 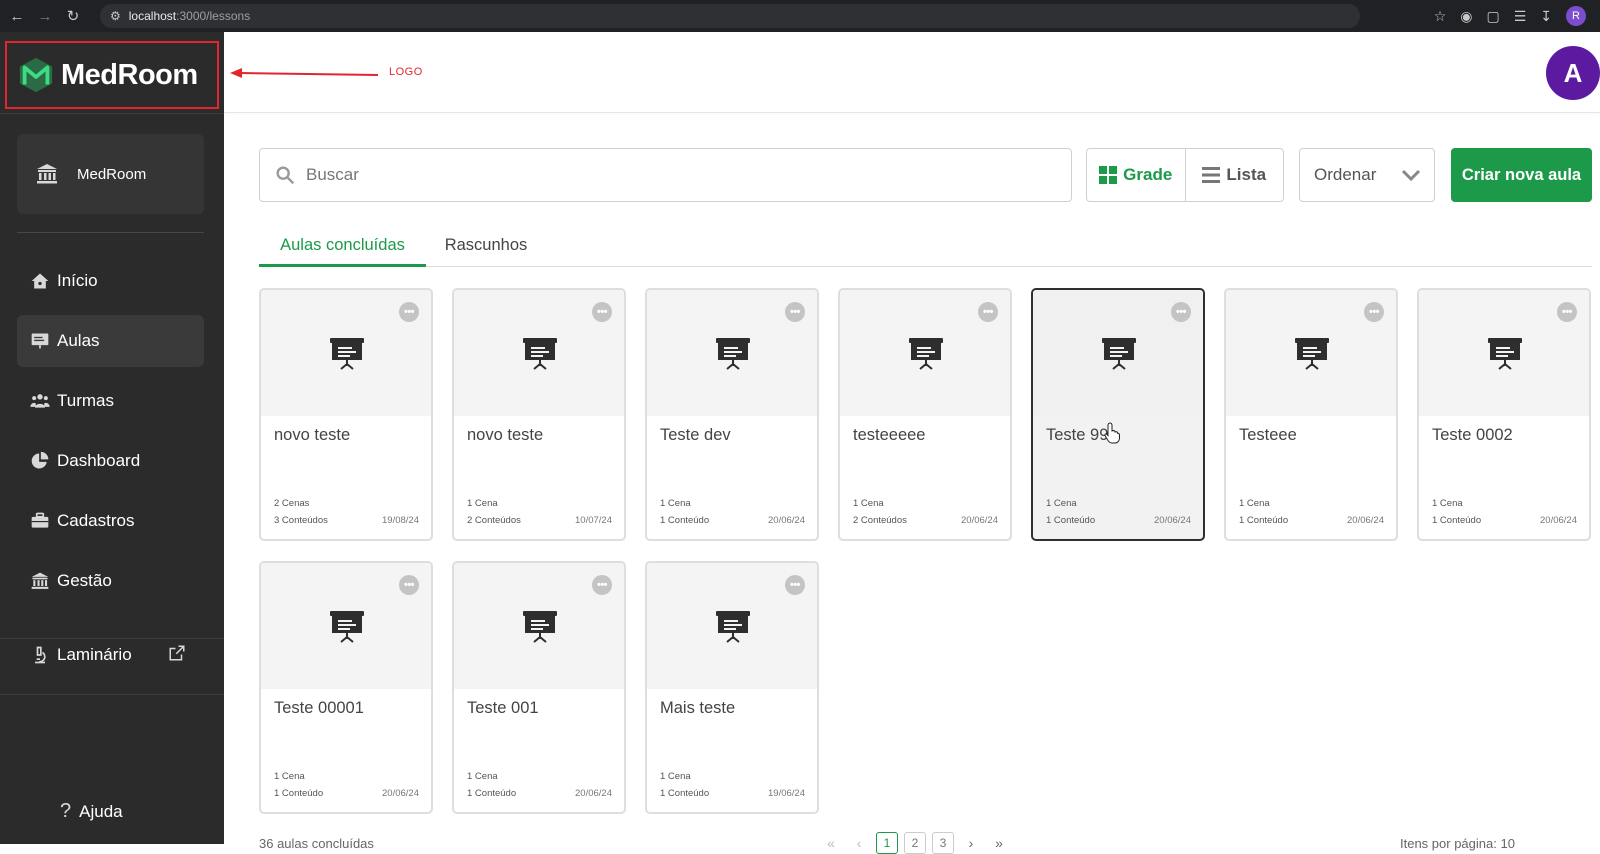 I want to click on site-info-icon: ⚙, so click(x=115, y=16).